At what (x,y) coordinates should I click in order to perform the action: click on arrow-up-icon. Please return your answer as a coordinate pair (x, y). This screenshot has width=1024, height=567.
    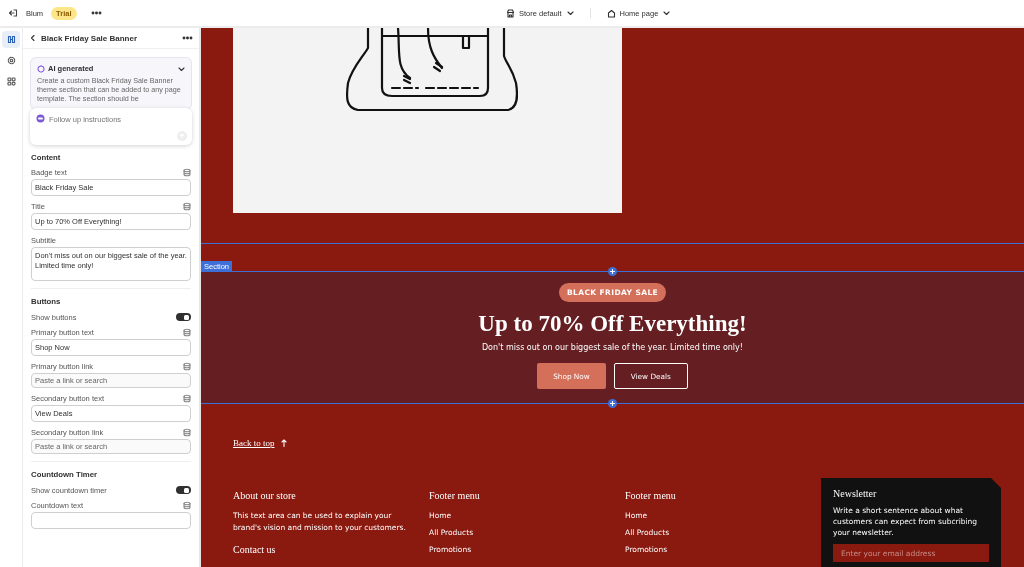
    Looking at the image, I should click on (283, 443).